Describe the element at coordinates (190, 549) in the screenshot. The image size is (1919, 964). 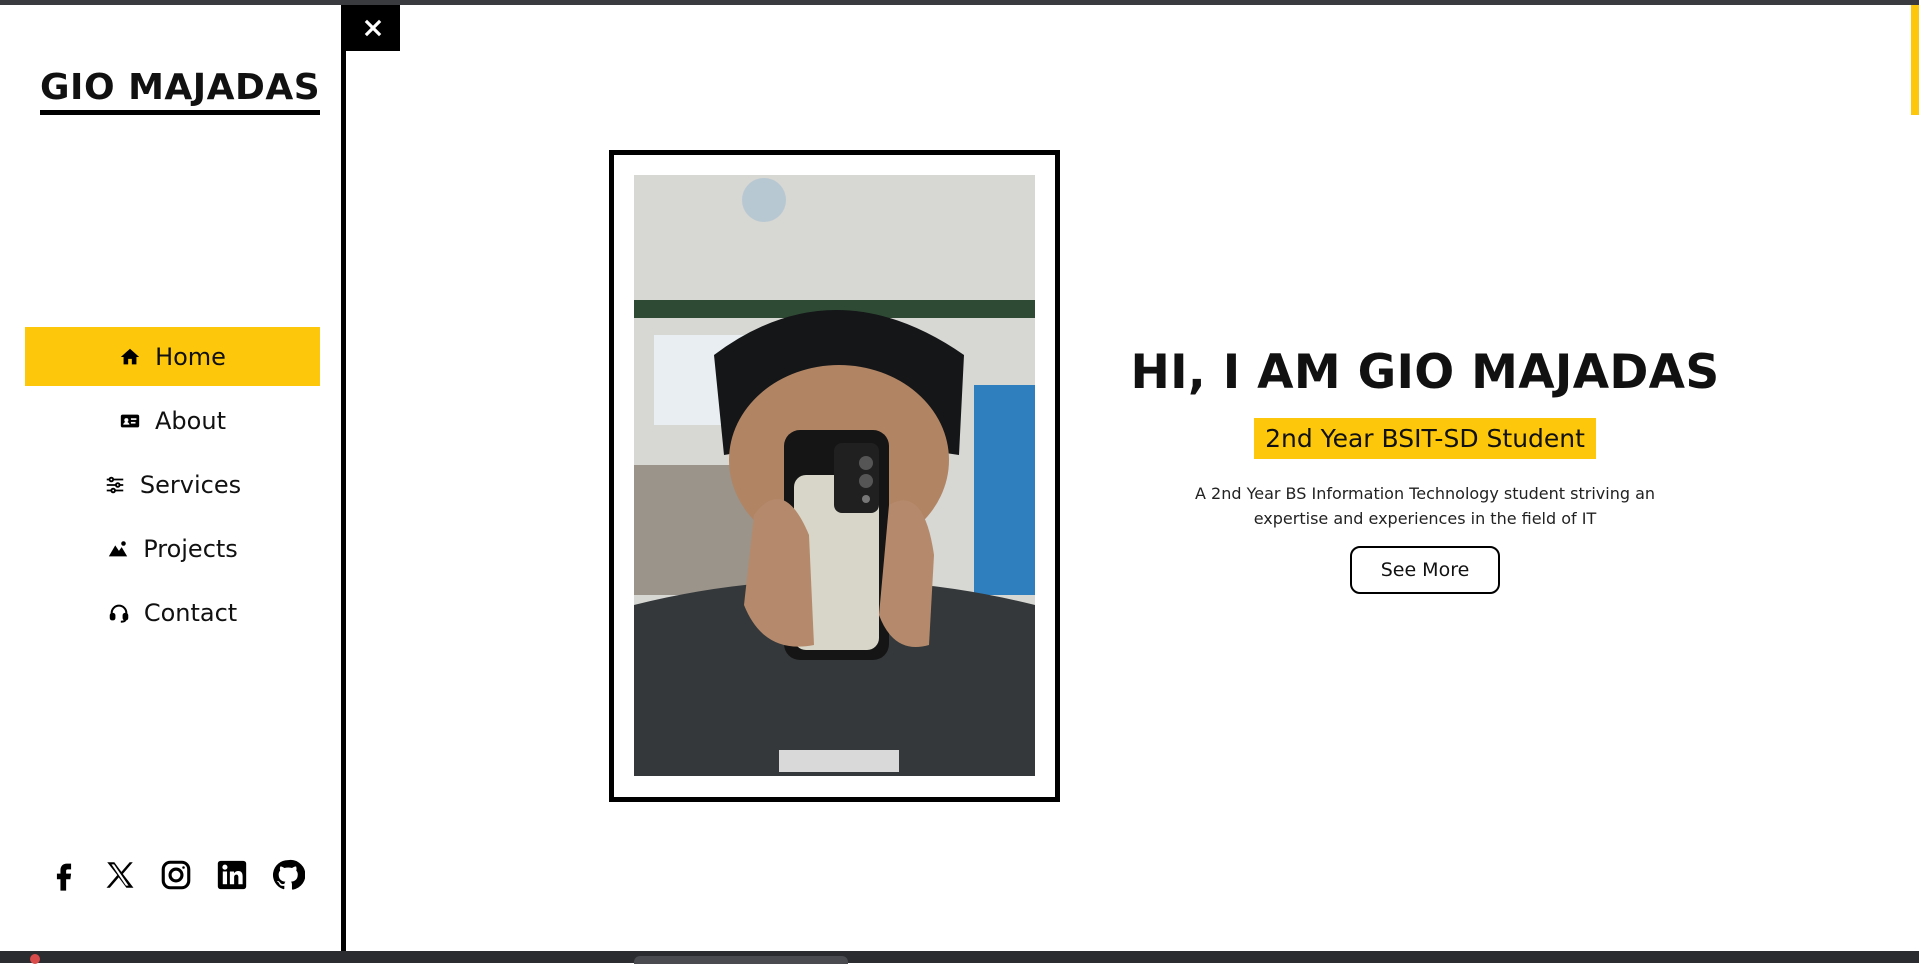
I see `nav-item-label: Projects` at that location.